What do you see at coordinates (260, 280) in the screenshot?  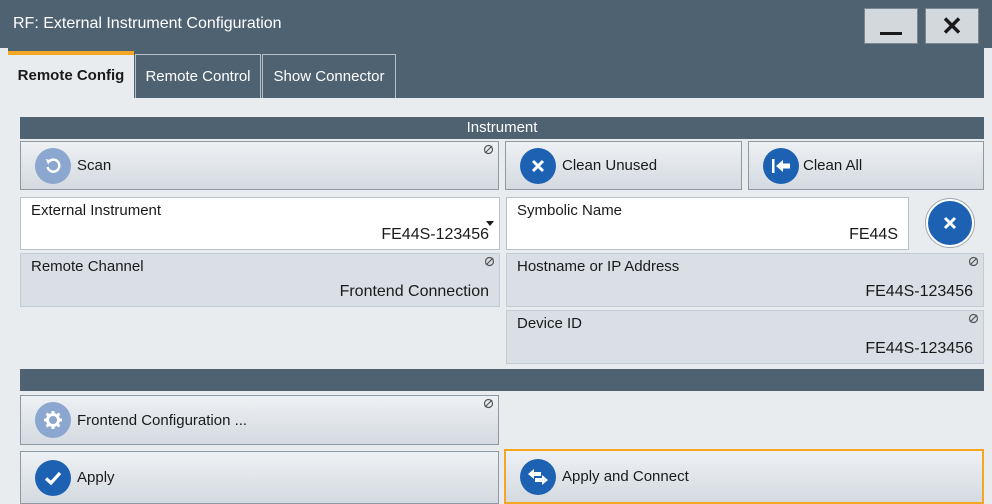 I see `remote-channel-field: Remote Channel Frontend Connection` at bounding box center [260, 280].